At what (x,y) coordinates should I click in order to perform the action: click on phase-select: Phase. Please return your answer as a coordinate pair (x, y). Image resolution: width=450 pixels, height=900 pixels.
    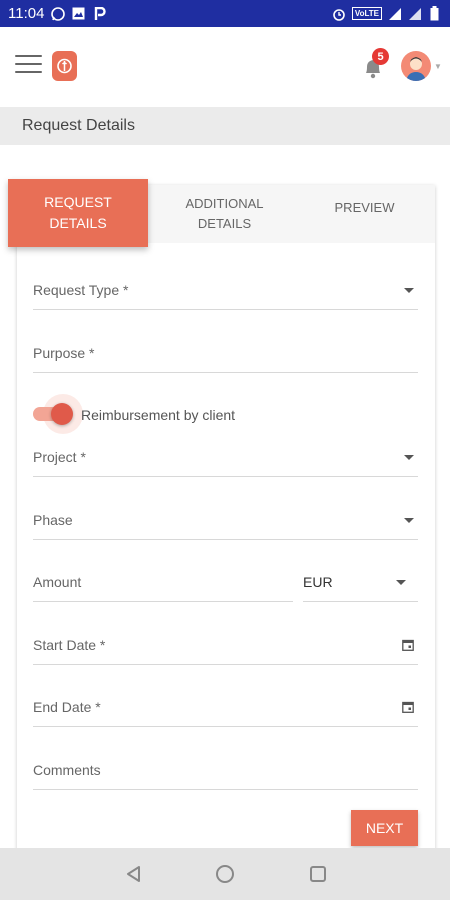
    Looking at the image, I should click on (225, 520).